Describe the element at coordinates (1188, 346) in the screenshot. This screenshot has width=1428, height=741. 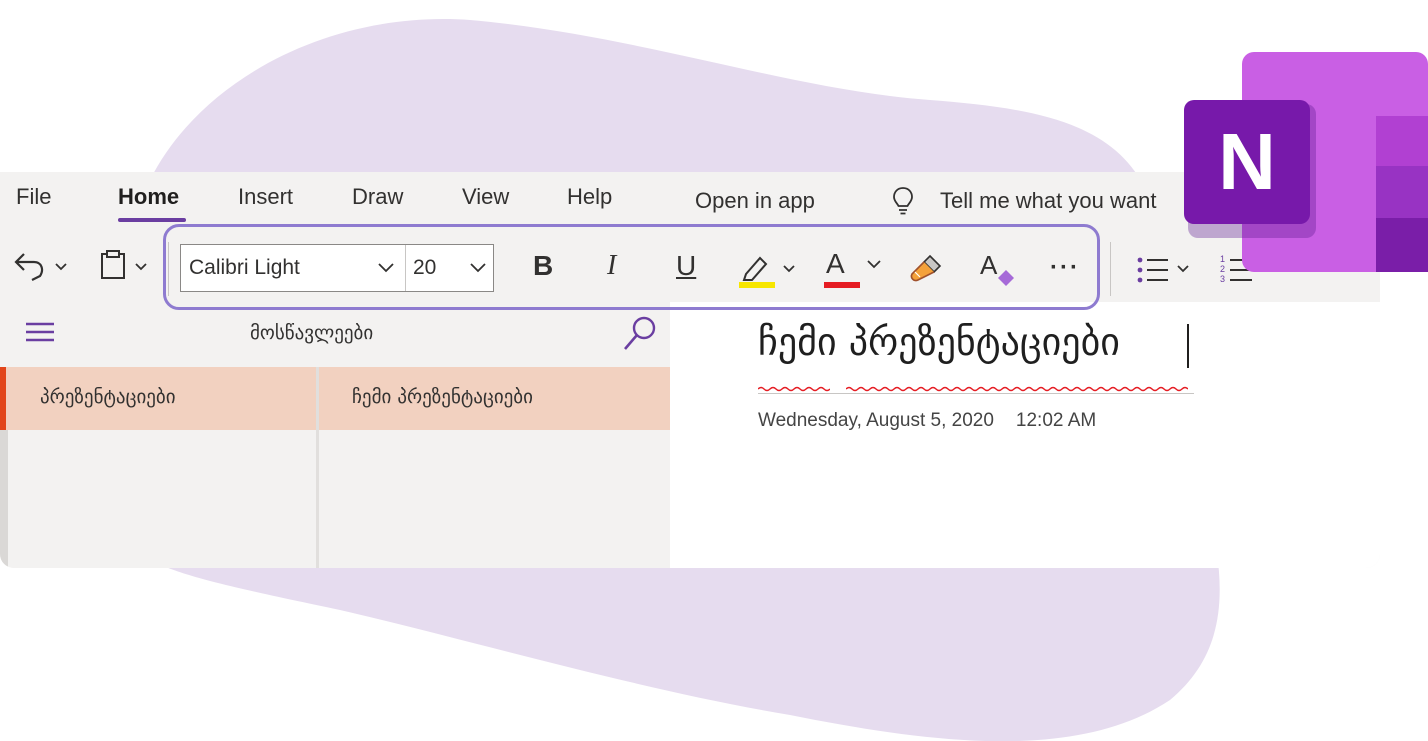
I see `text-caret` at that location.